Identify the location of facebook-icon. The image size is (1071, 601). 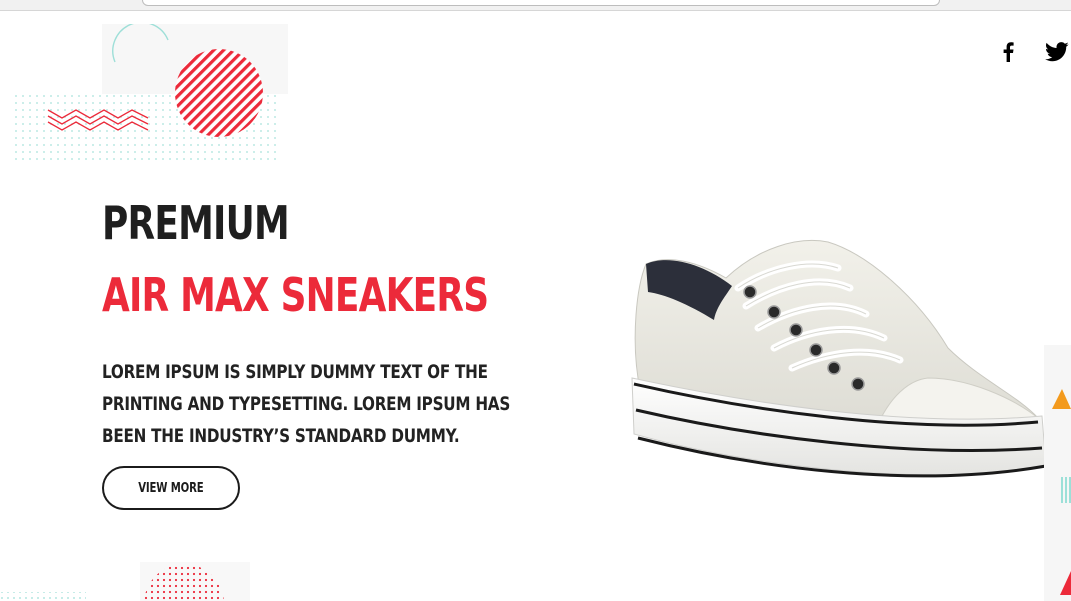
(1008, 52).